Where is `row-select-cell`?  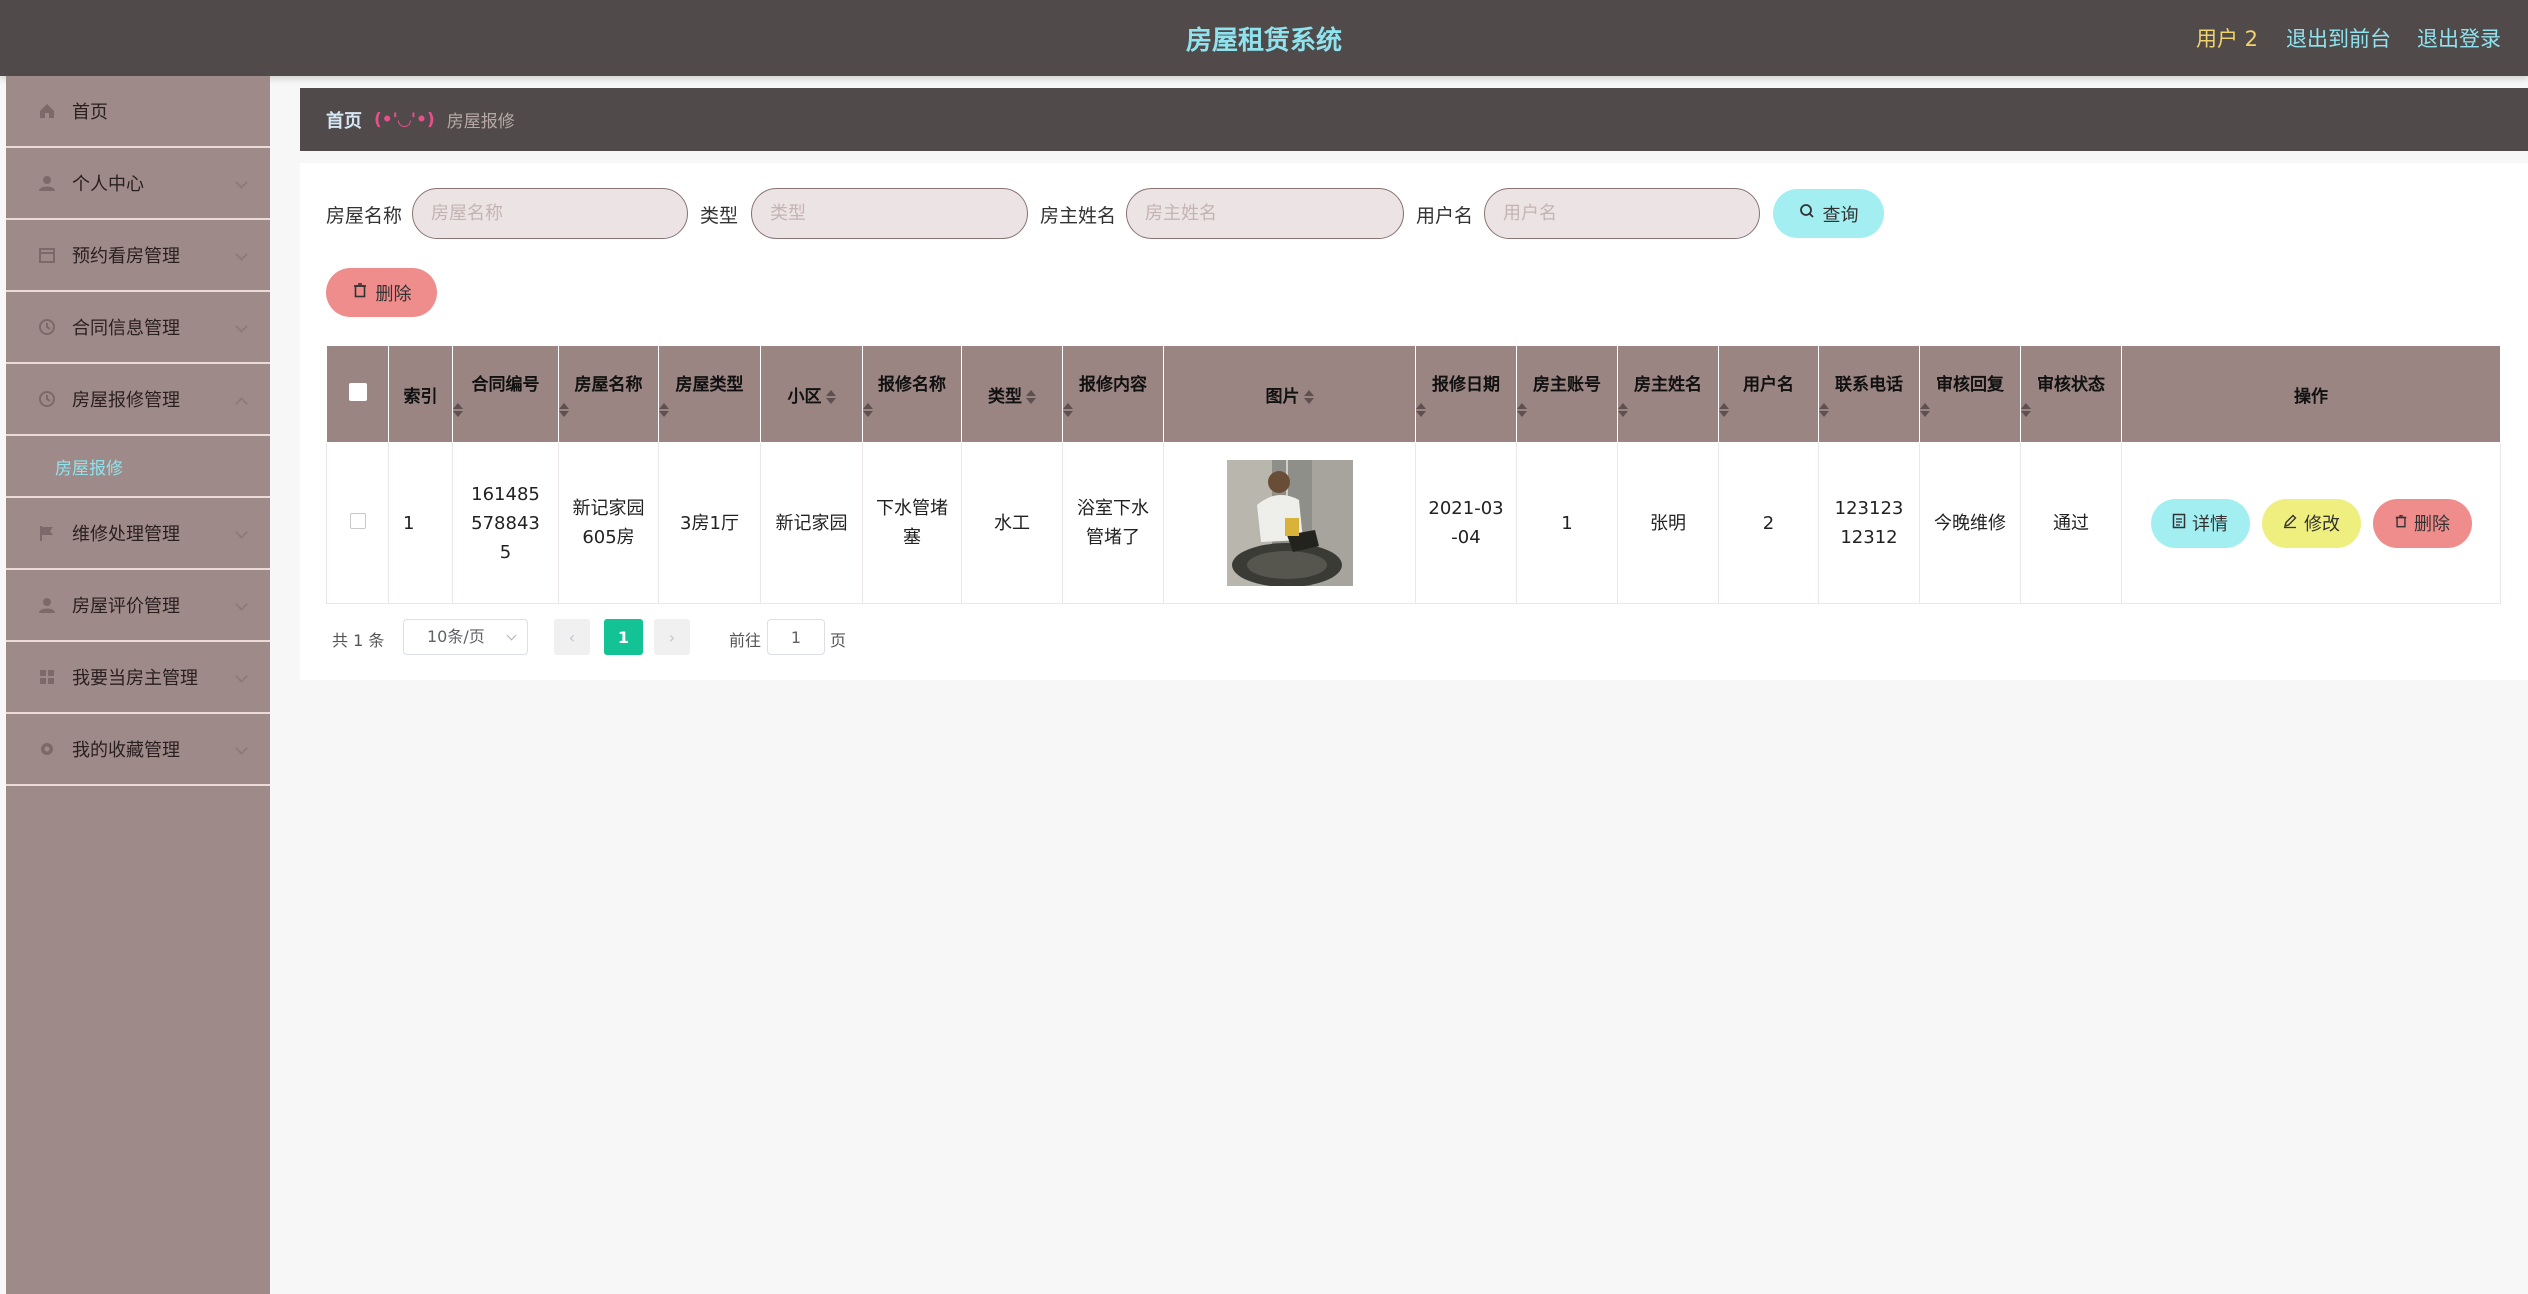 row-select-cell is located at coordinates (357, 523).